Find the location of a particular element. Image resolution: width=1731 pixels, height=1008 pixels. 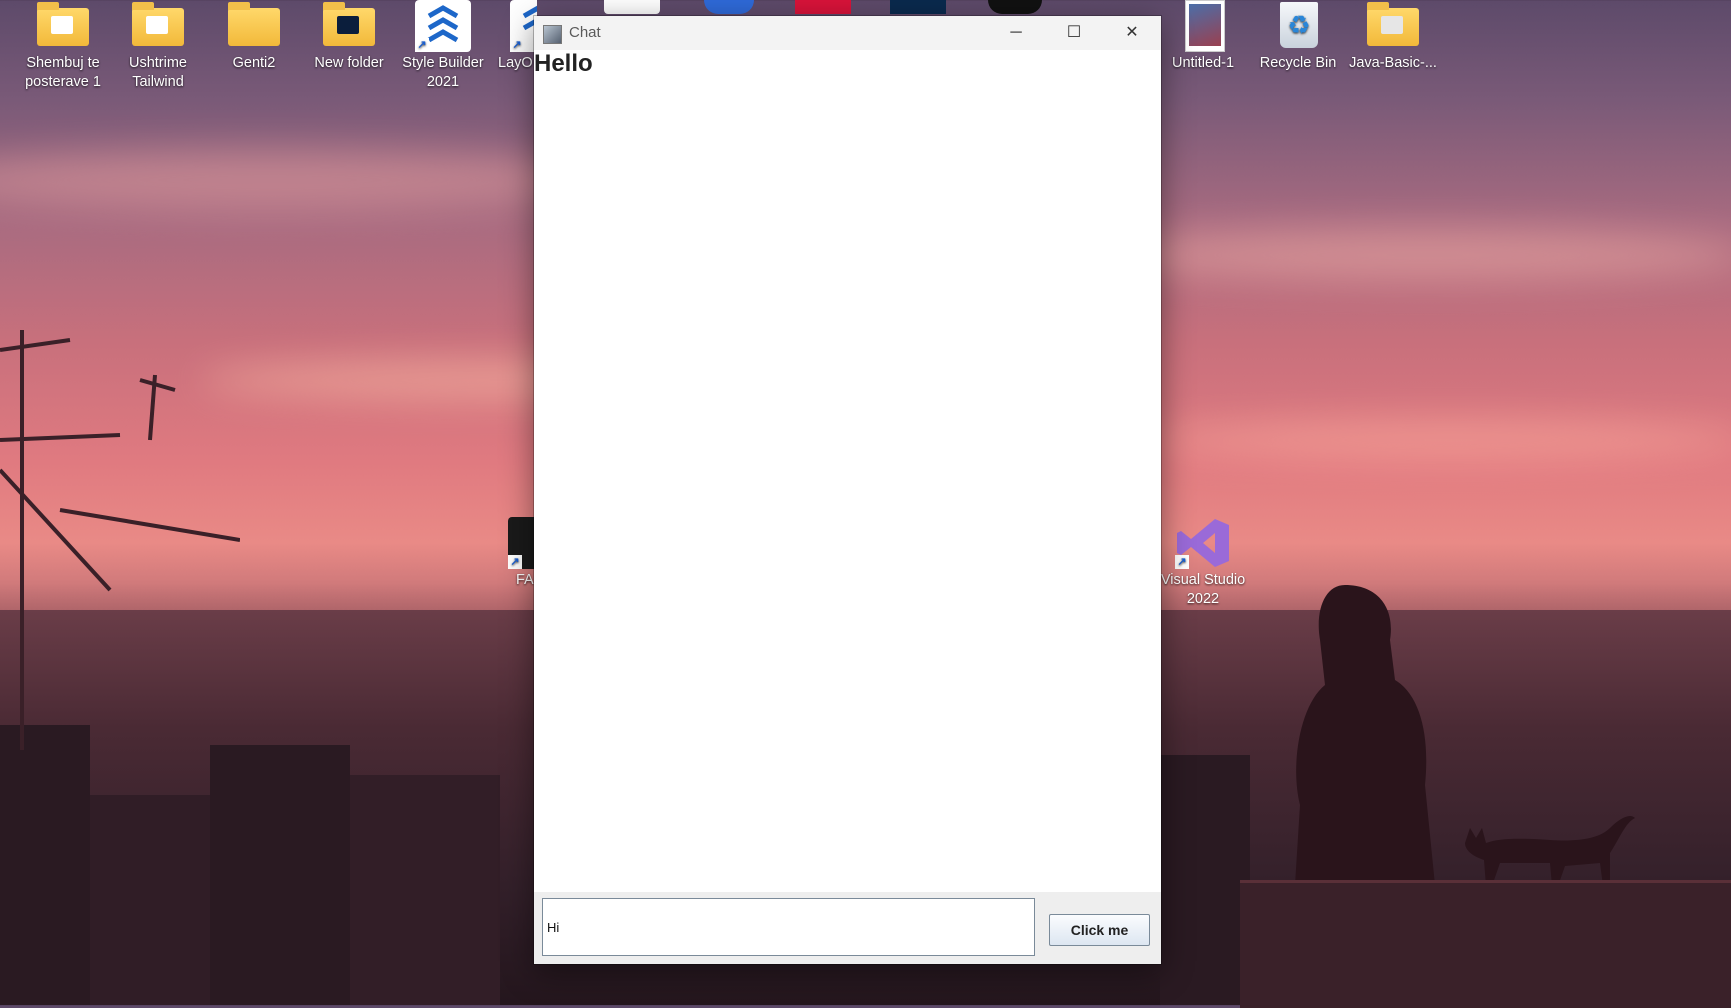

desktop-icon-folder: Ushtrime Tailwind is located at coordinates (158, 46).